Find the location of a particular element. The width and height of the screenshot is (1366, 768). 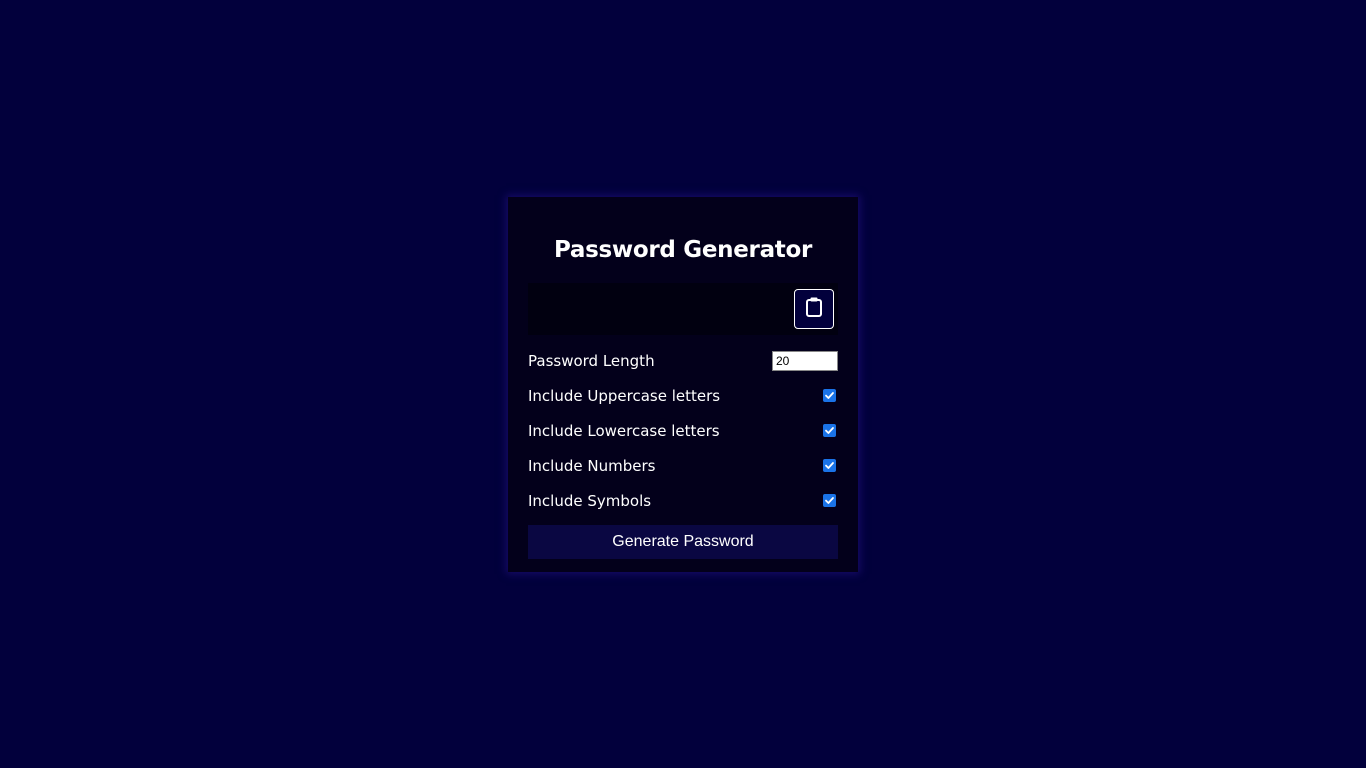

setting-symbols: Include Symbols is located at coordinates (683, 500).